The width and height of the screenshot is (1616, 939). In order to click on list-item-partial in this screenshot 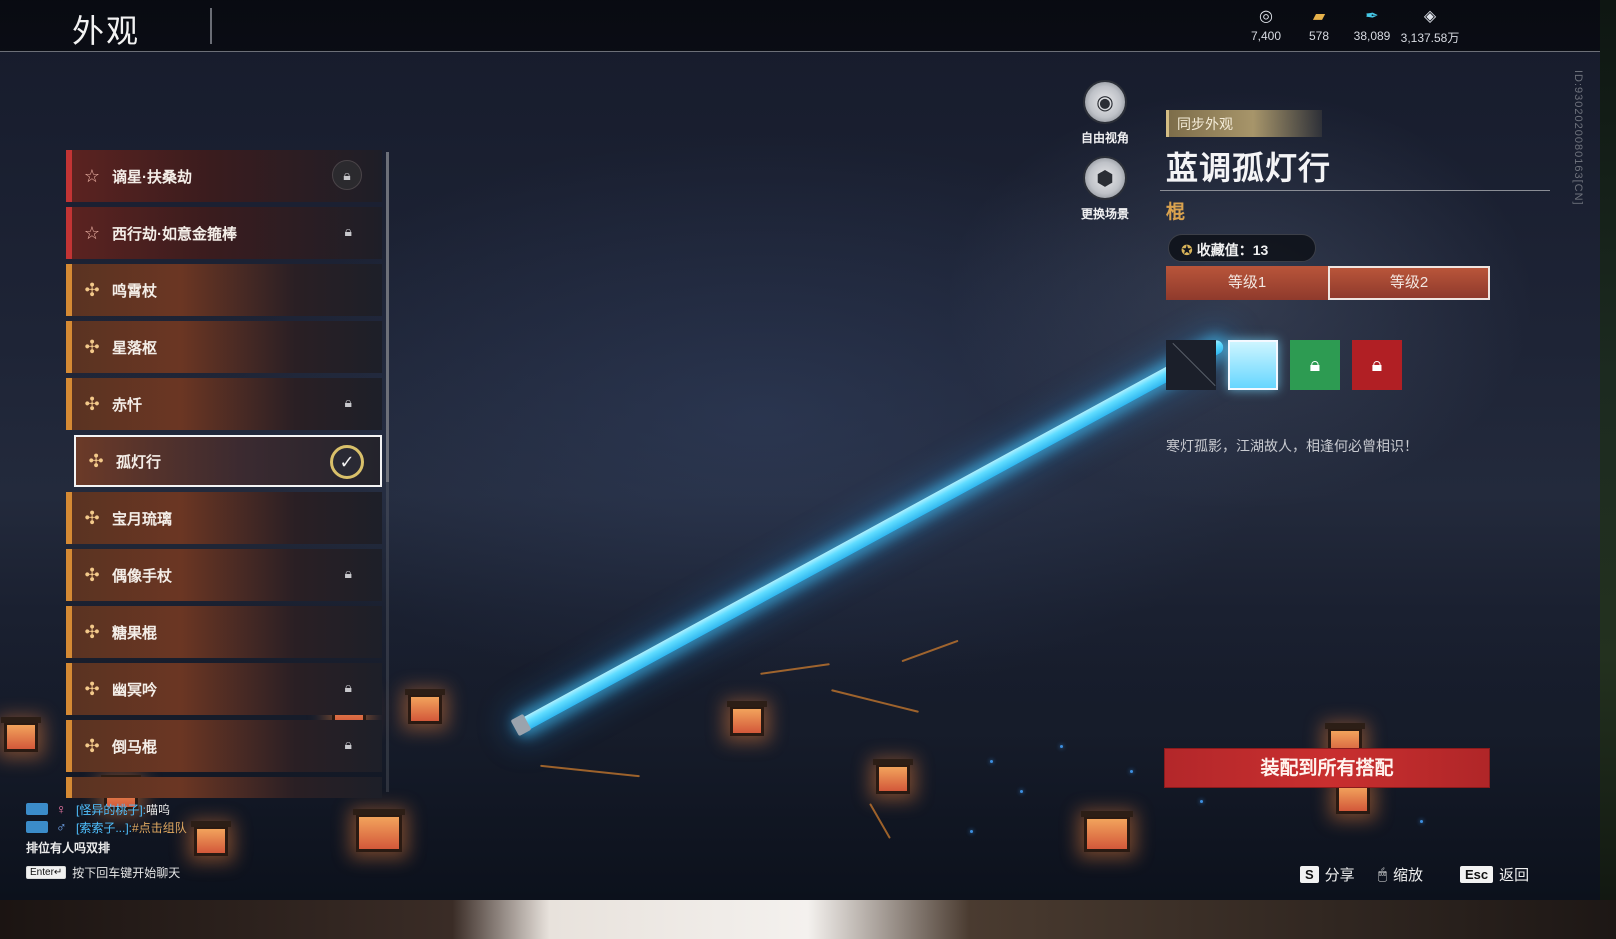, I will do `click(224, 787)`.